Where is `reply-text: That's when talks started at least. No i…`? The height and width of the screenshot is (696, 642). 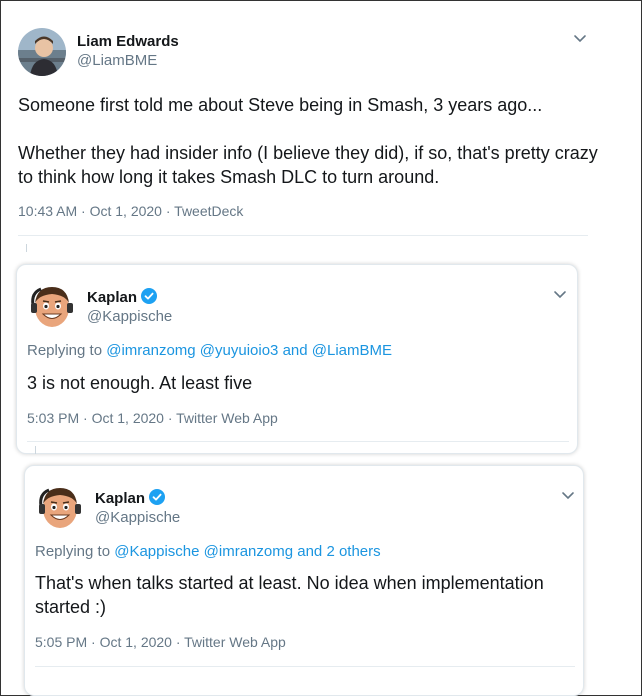 reply-text: That's when talks started at least. No i… is located at coordinates (289, 595).